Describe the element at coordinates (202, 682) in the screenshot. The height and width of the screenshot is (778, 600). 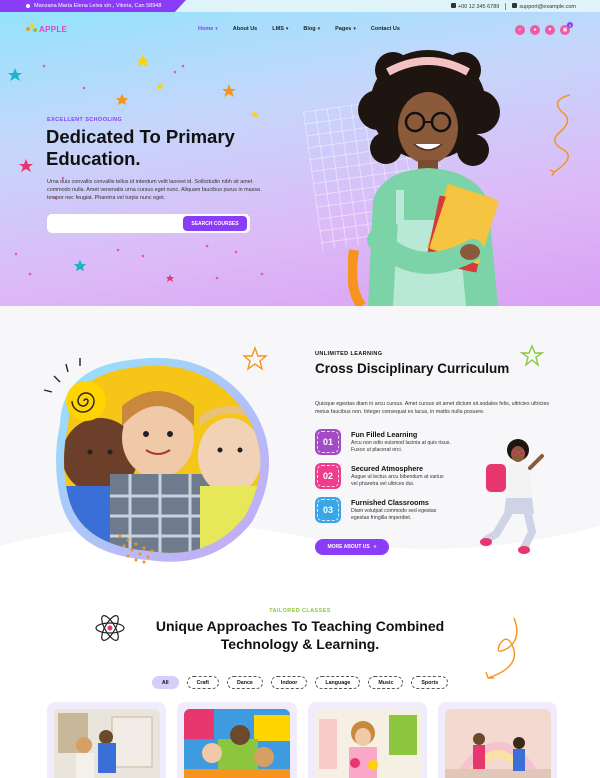
I see `filter-craft: Craft` at that location.